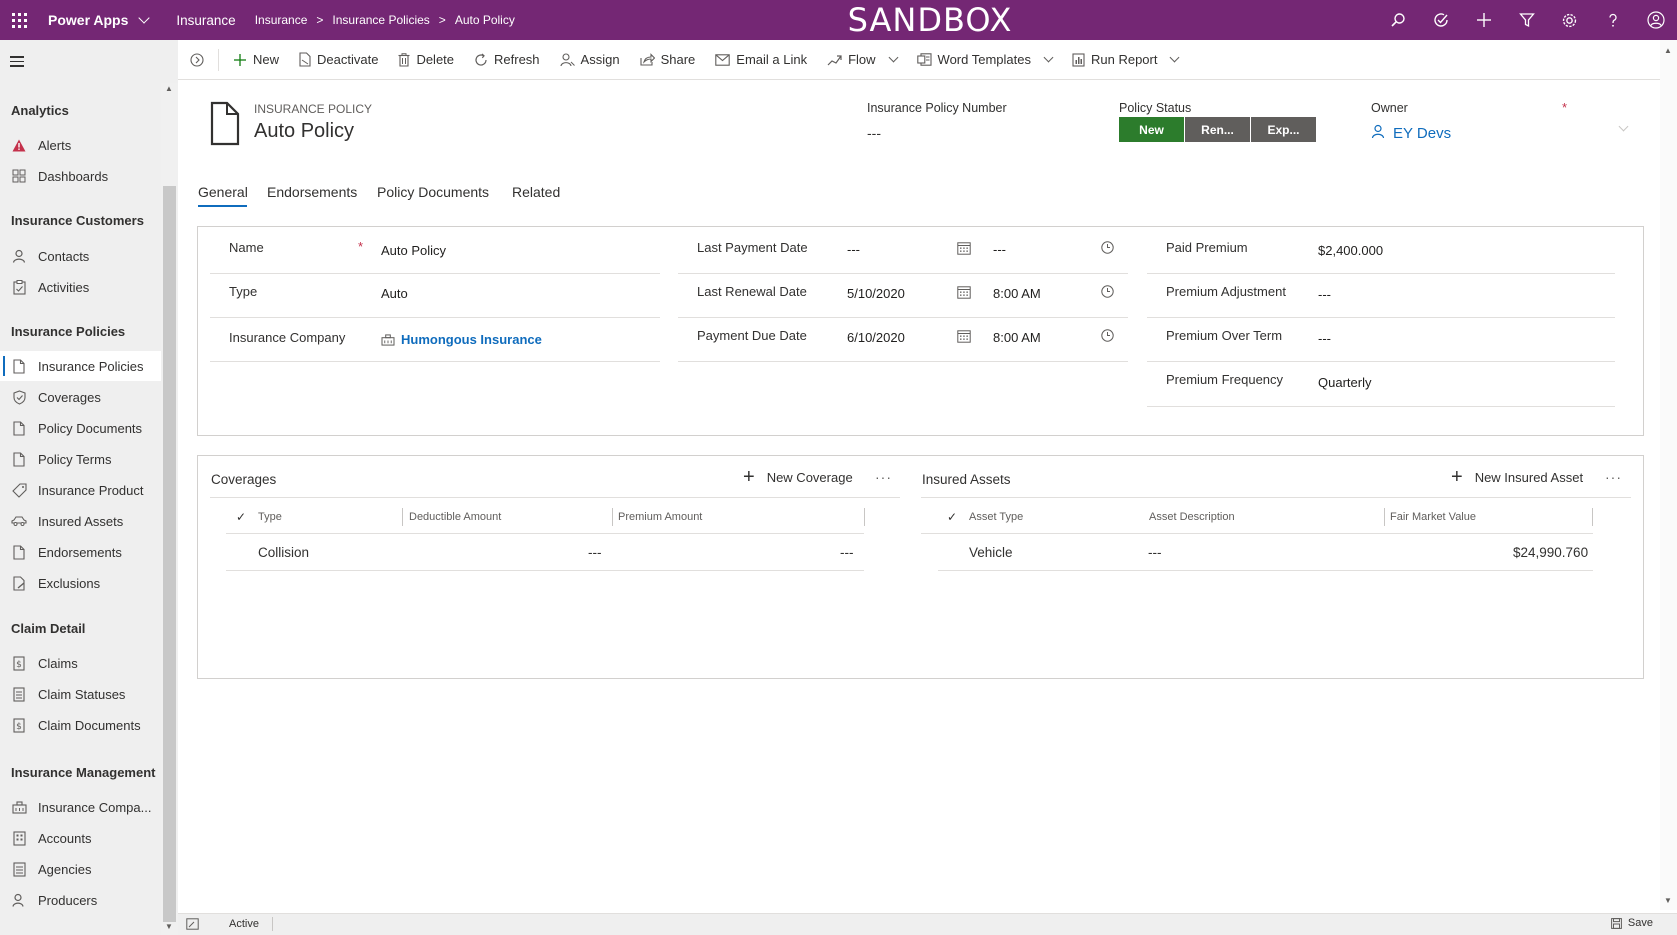 The image size is (1677, 935). What do you see at coordinates (192, 925) in the screenshot?
I see `open-in-new-window-icon` at bounding box center [192, 925].